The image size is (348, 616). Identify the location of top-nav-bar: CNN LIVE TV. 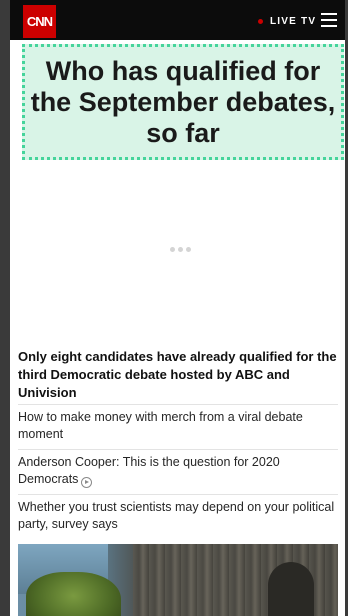
(177, 20).